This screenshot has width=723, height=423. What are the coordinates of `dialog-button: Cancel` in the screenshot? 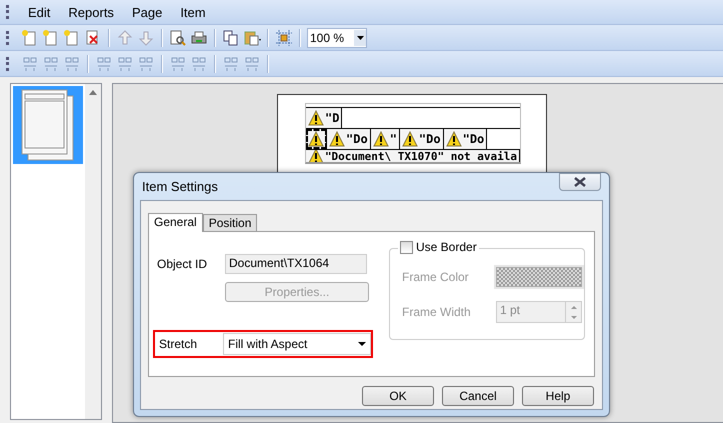 It's located at (478, 396).